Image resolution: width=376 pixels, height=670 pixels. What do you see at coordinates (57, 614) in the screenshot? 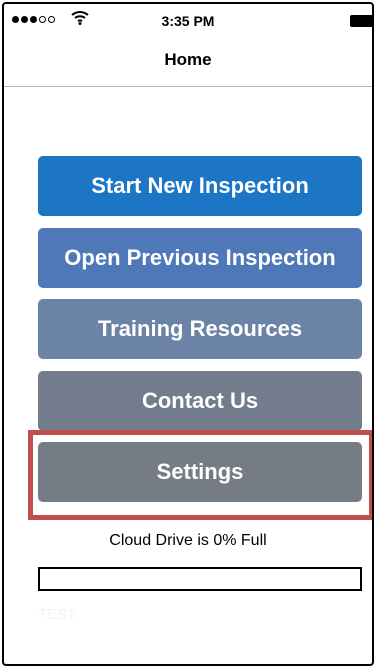
I see `test-label: TEST` at bounding box center [57, 614].